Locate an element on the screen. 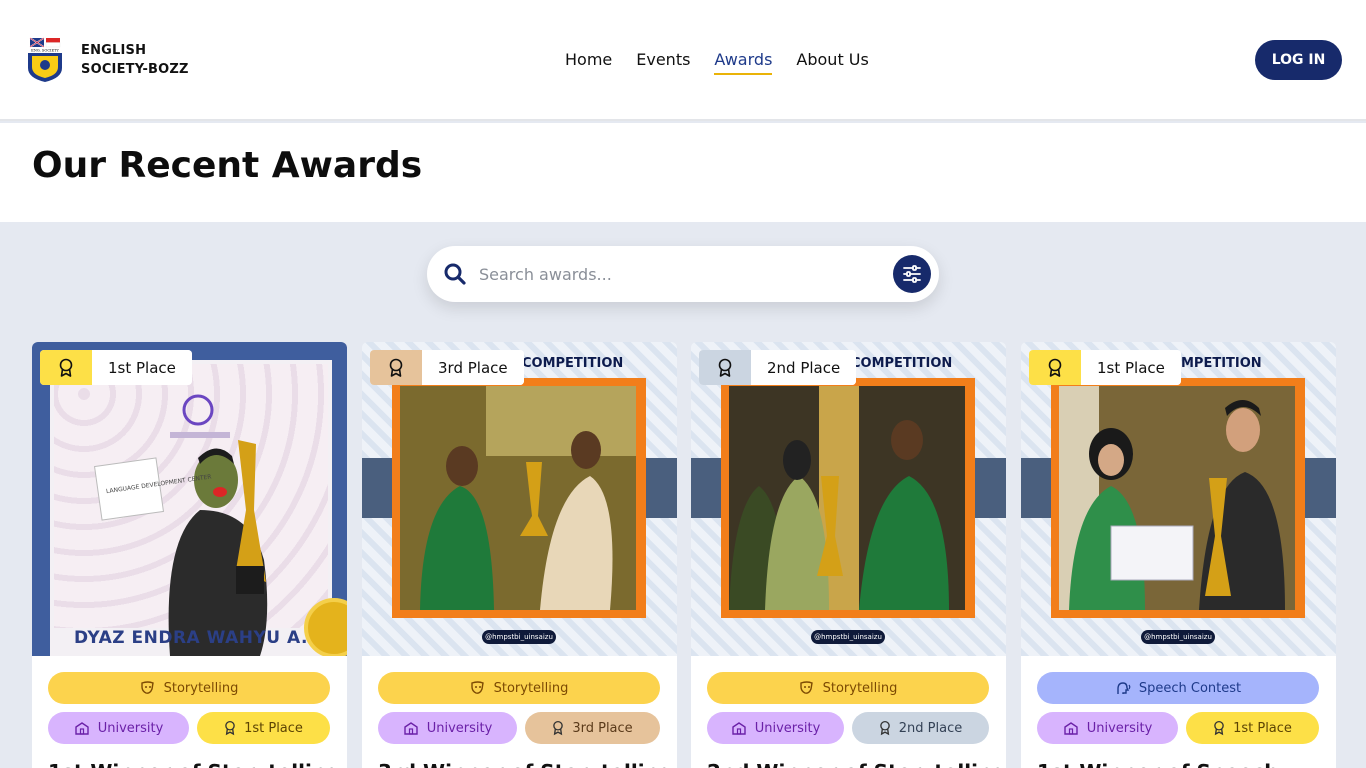  speaking-head-icon is located at coordinates (1124, 688).